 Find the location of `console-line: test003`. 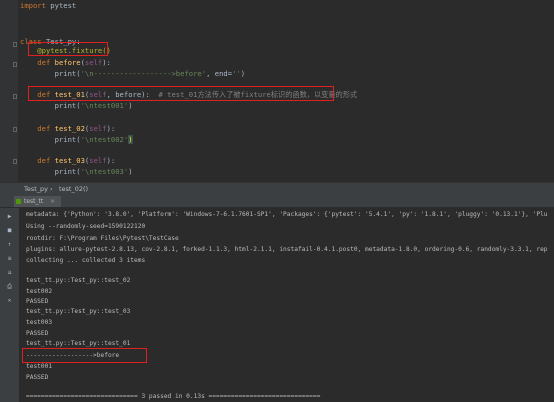

console-line: test003 is located at coordinates (39, 322).